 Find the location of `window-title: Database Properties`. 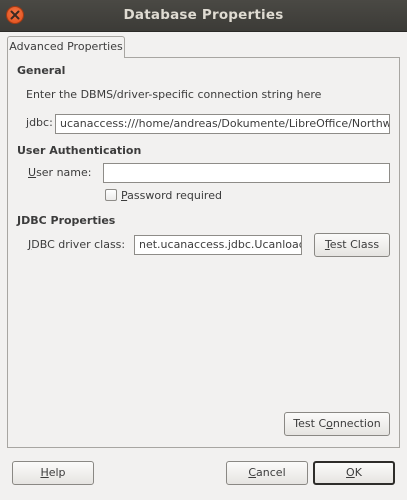

window-title: Database Properties is located at coordinates (203, 15).